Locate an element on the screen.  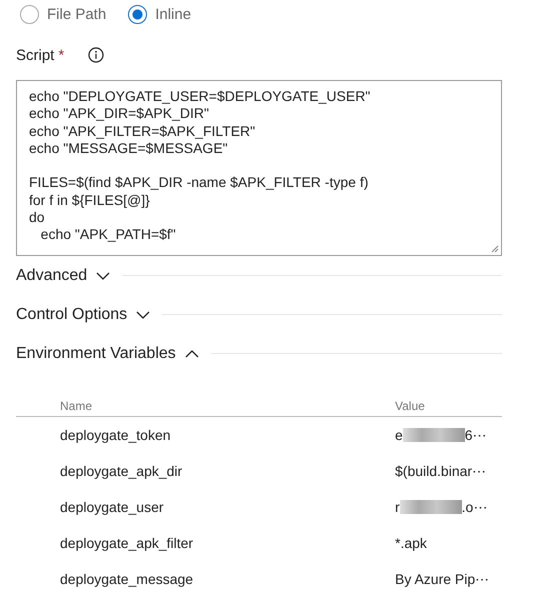
resize-handle-icon is located at coordinates (495, 249).